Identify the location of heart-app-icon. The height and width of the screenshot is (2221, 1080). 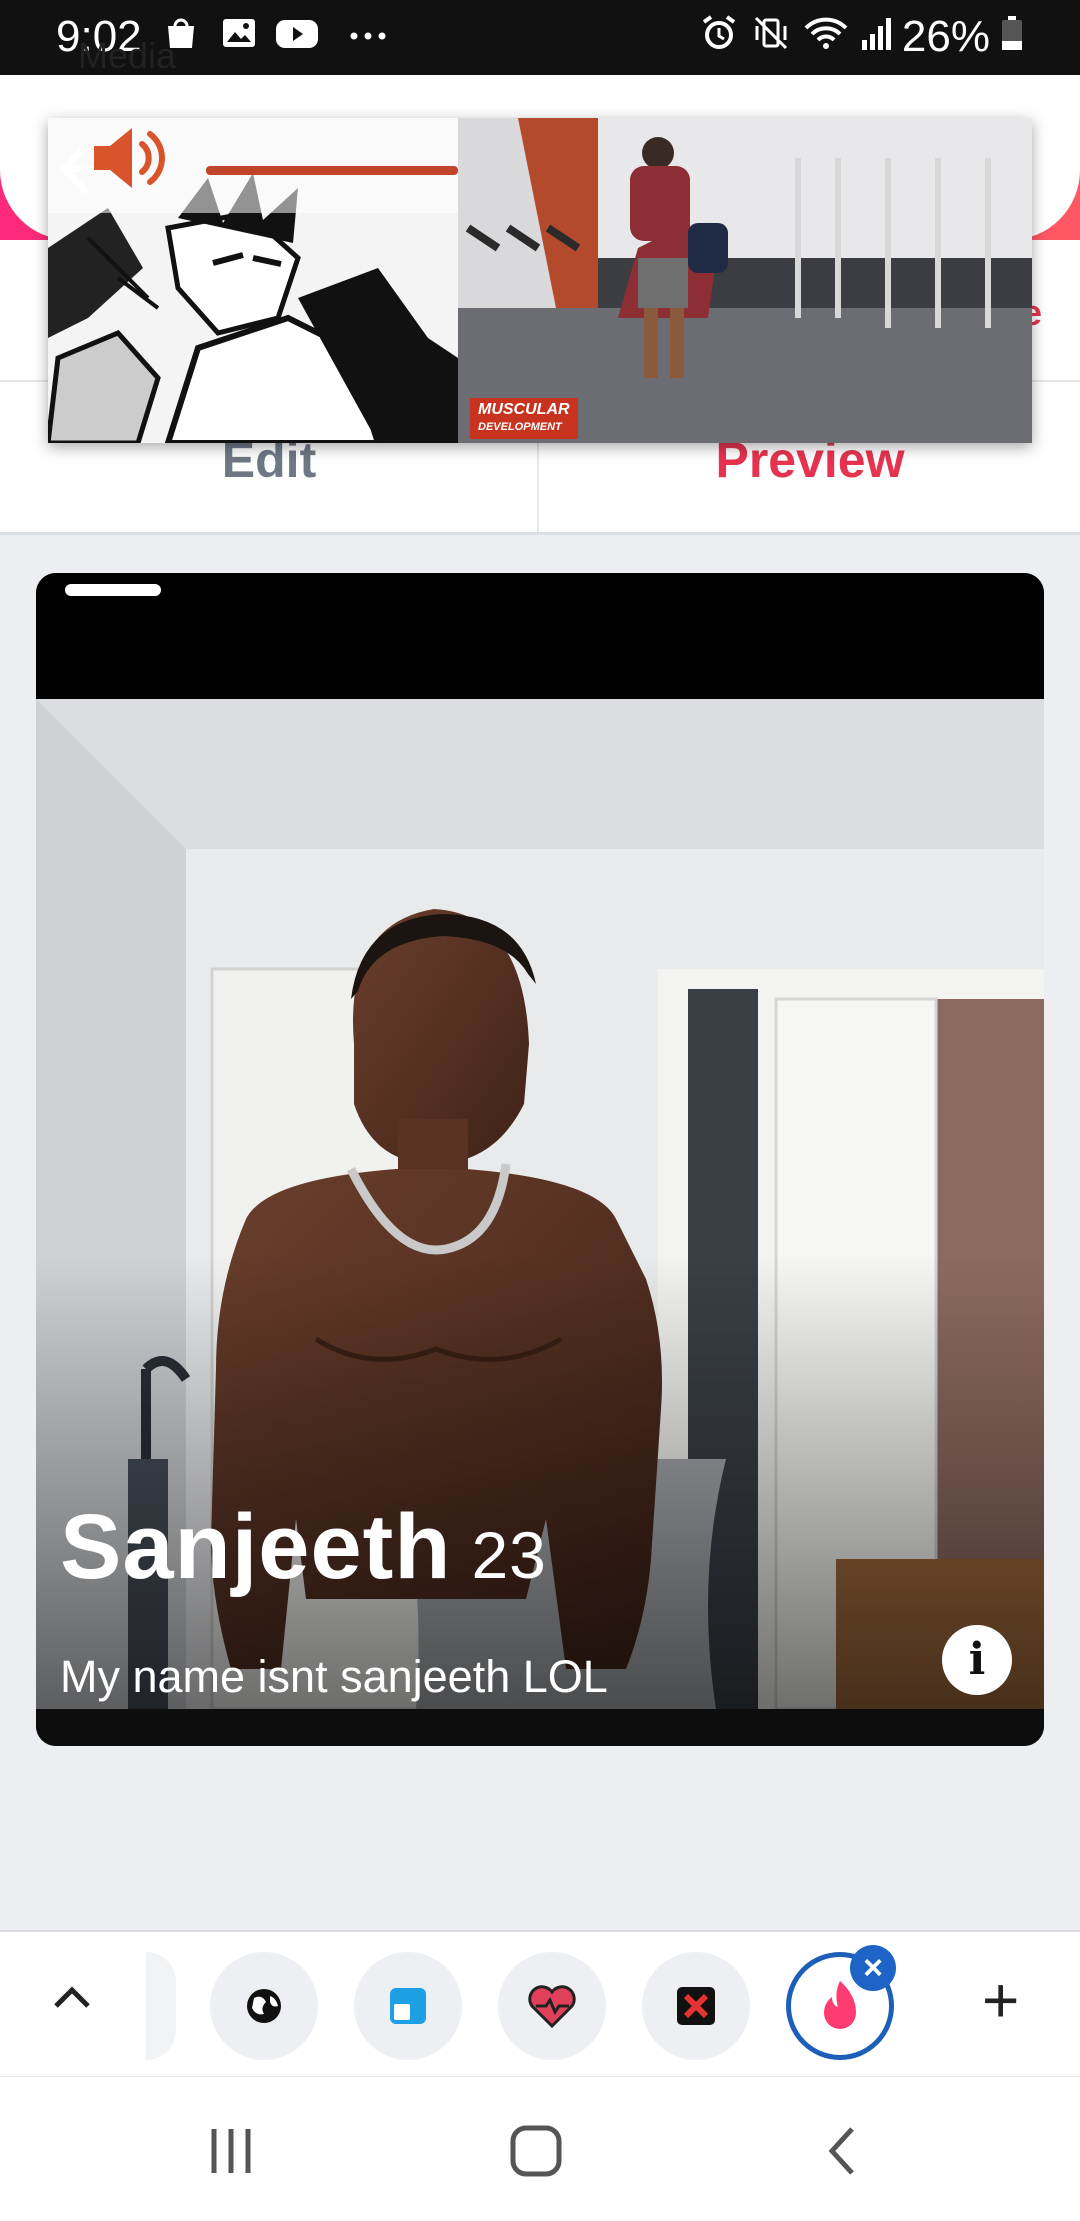
(552, 2007).